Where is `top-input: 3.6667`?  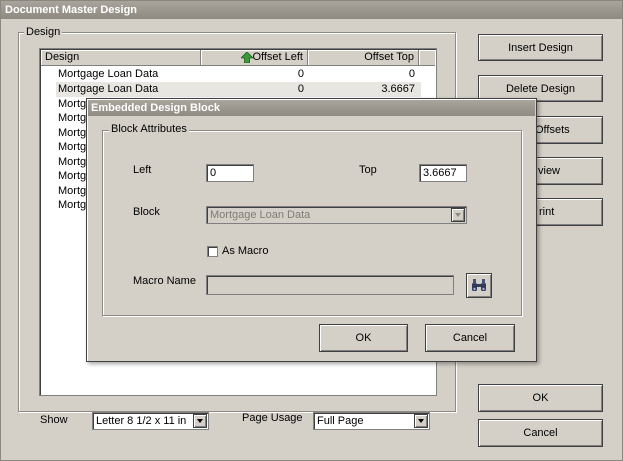 top-input: 3.6667 is located at coordinates (443, 173).